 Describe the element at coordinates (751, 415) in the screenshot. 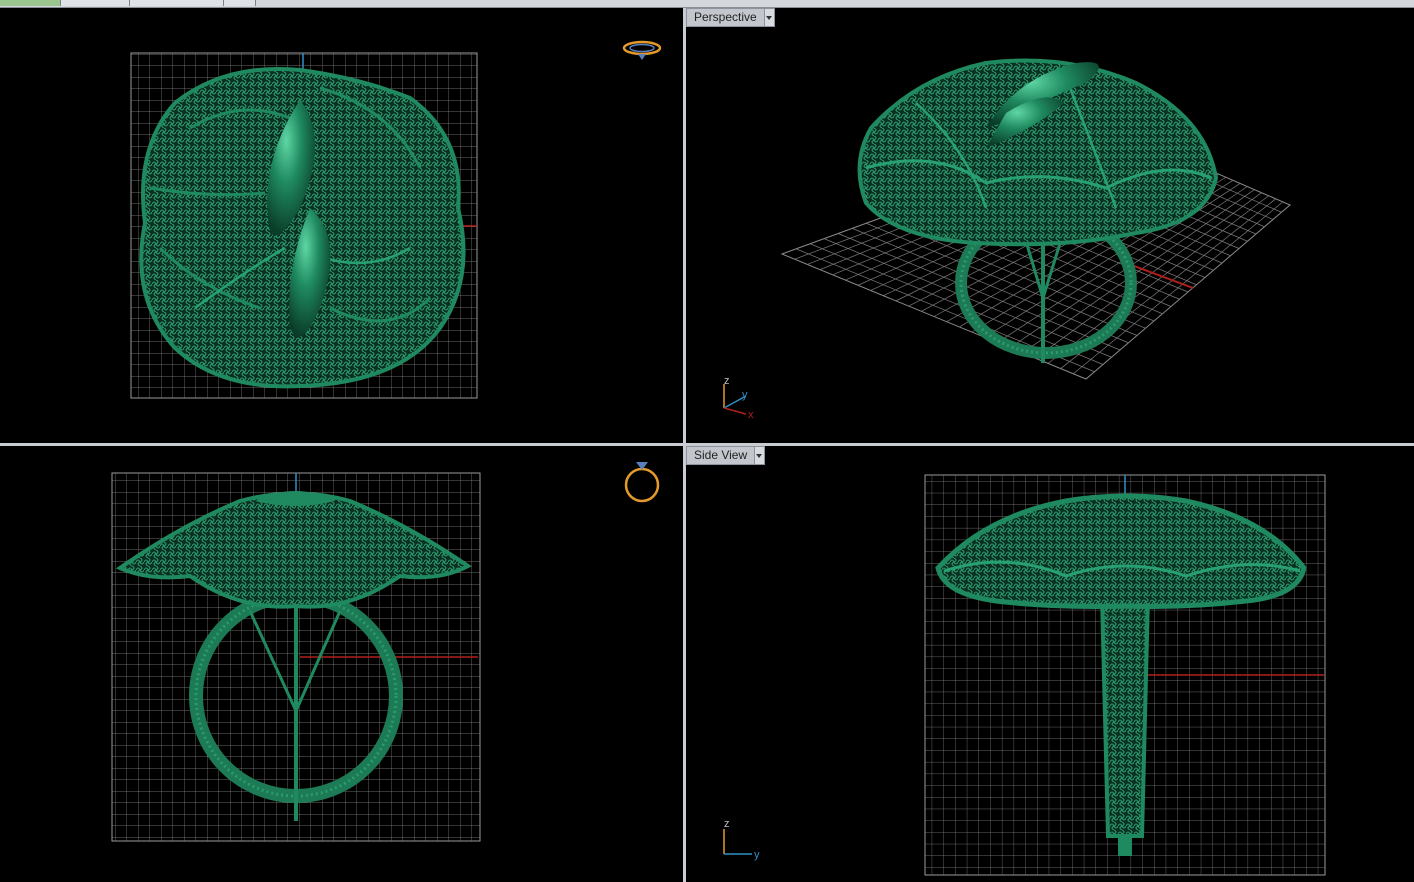

I see `axis-x-label: x` at that location.